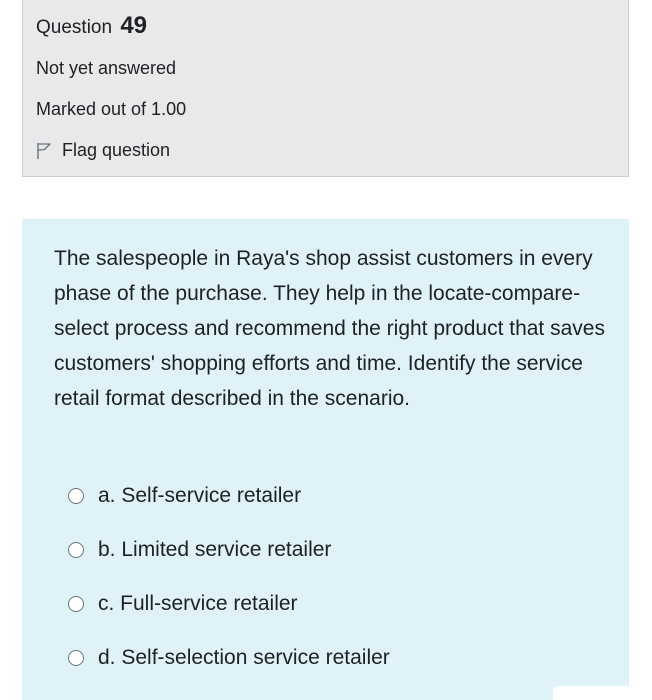 Image resolution: width=652 pixels, height=700 pixels. Describe the element at coordinates (116, 150) in the screenshot. I see `flag-question-label: Flag question` at that location.